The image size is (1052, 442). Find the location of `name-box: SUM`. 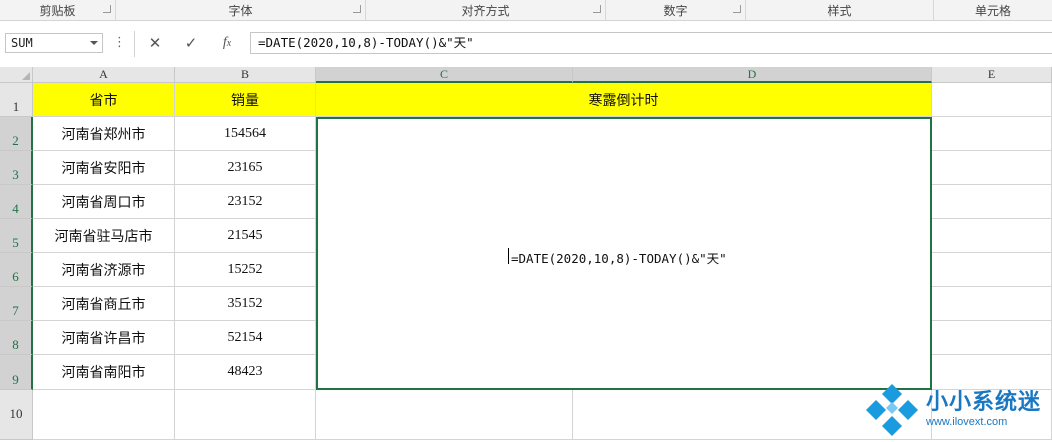

name-box: SUM is located at coordinates (54, 43).